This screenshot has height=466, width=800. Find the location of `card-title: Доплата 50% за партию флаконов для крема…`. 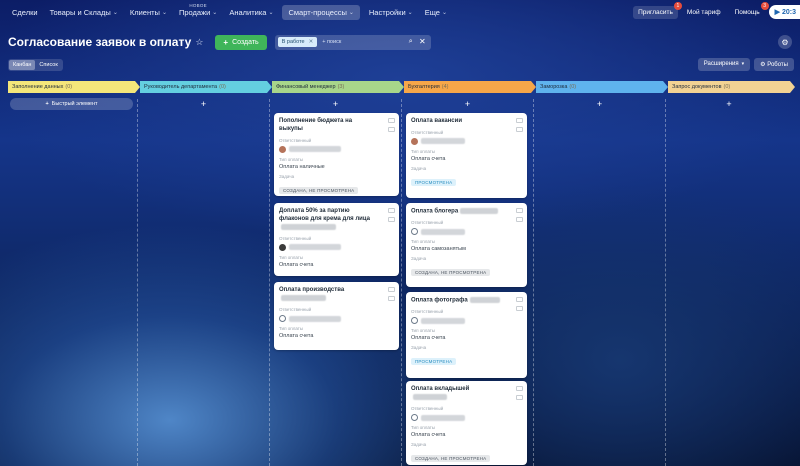

card-title: Доплата 50% за партию флаконов для крема… is located at coordinates (325, 220).